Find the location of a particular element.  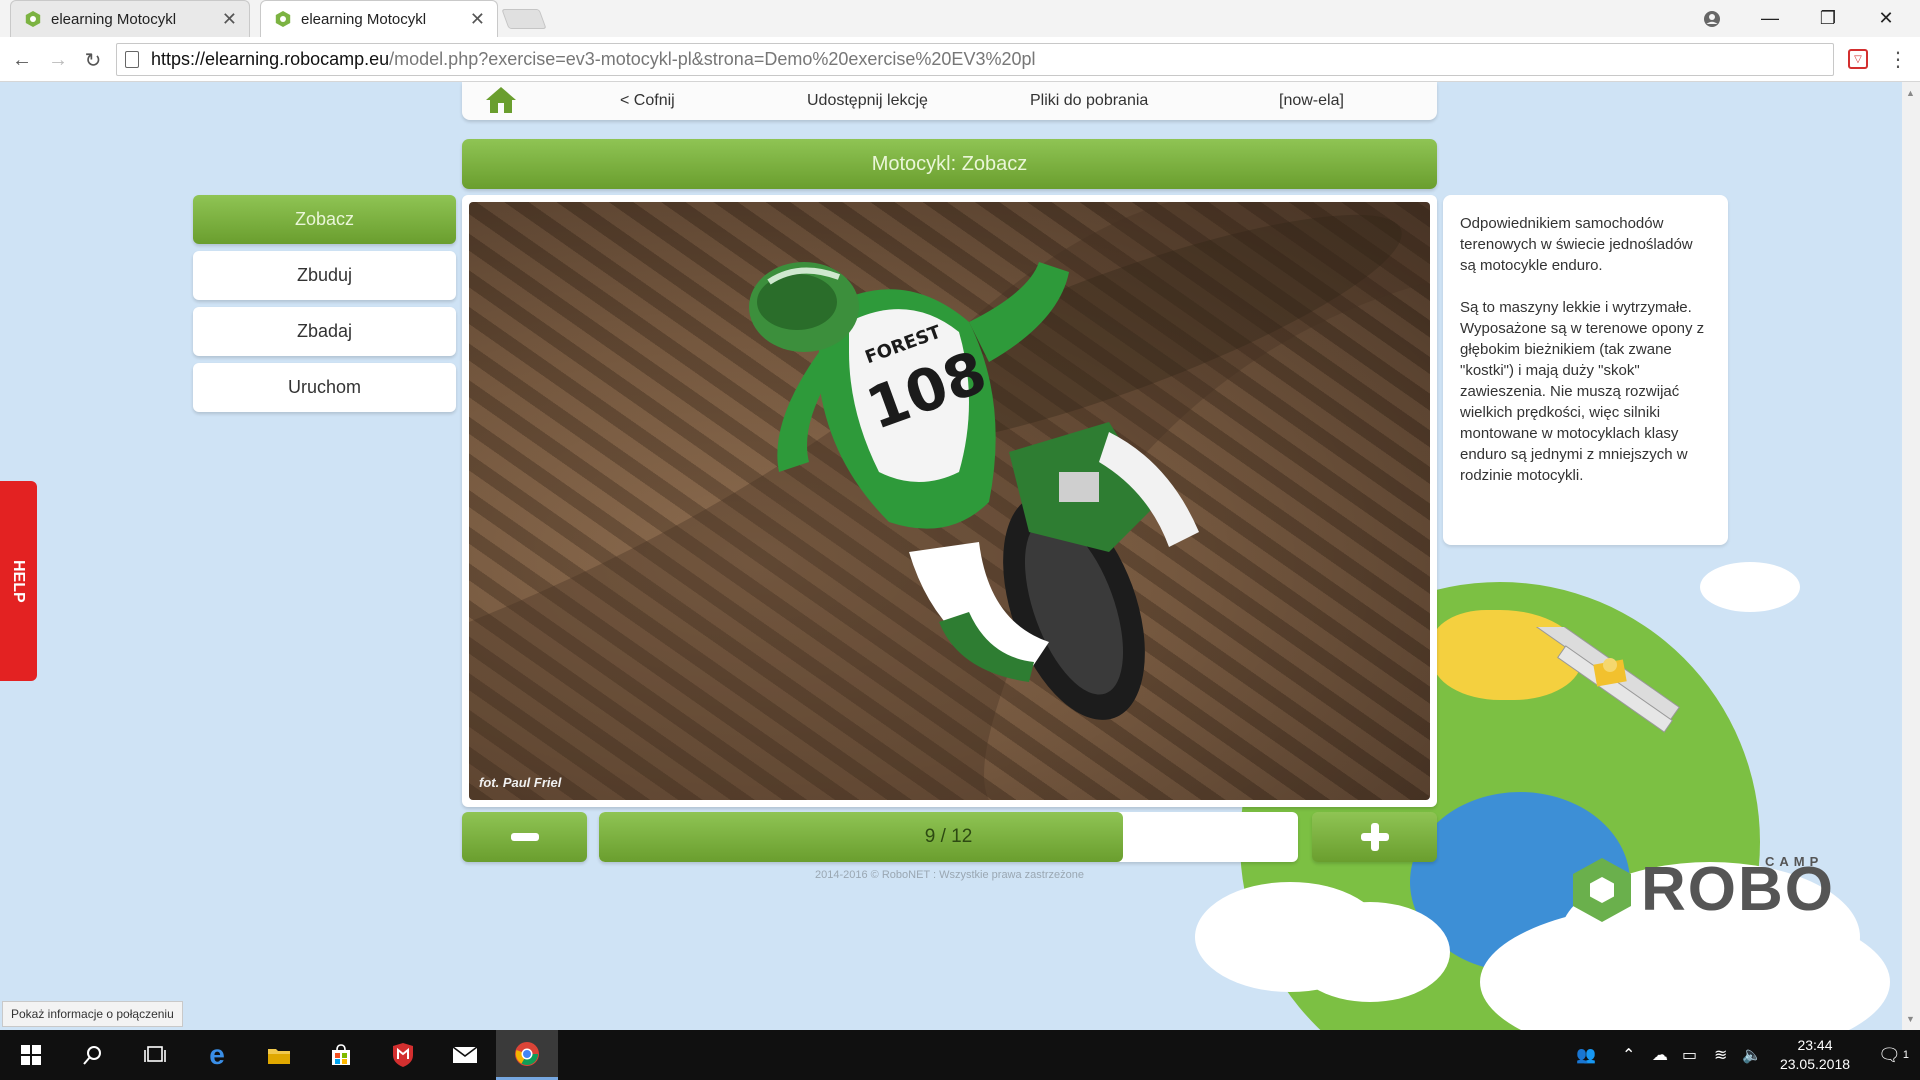

share-lesson-link: Udostępnij lekcję is located at coordinates (867, 101).